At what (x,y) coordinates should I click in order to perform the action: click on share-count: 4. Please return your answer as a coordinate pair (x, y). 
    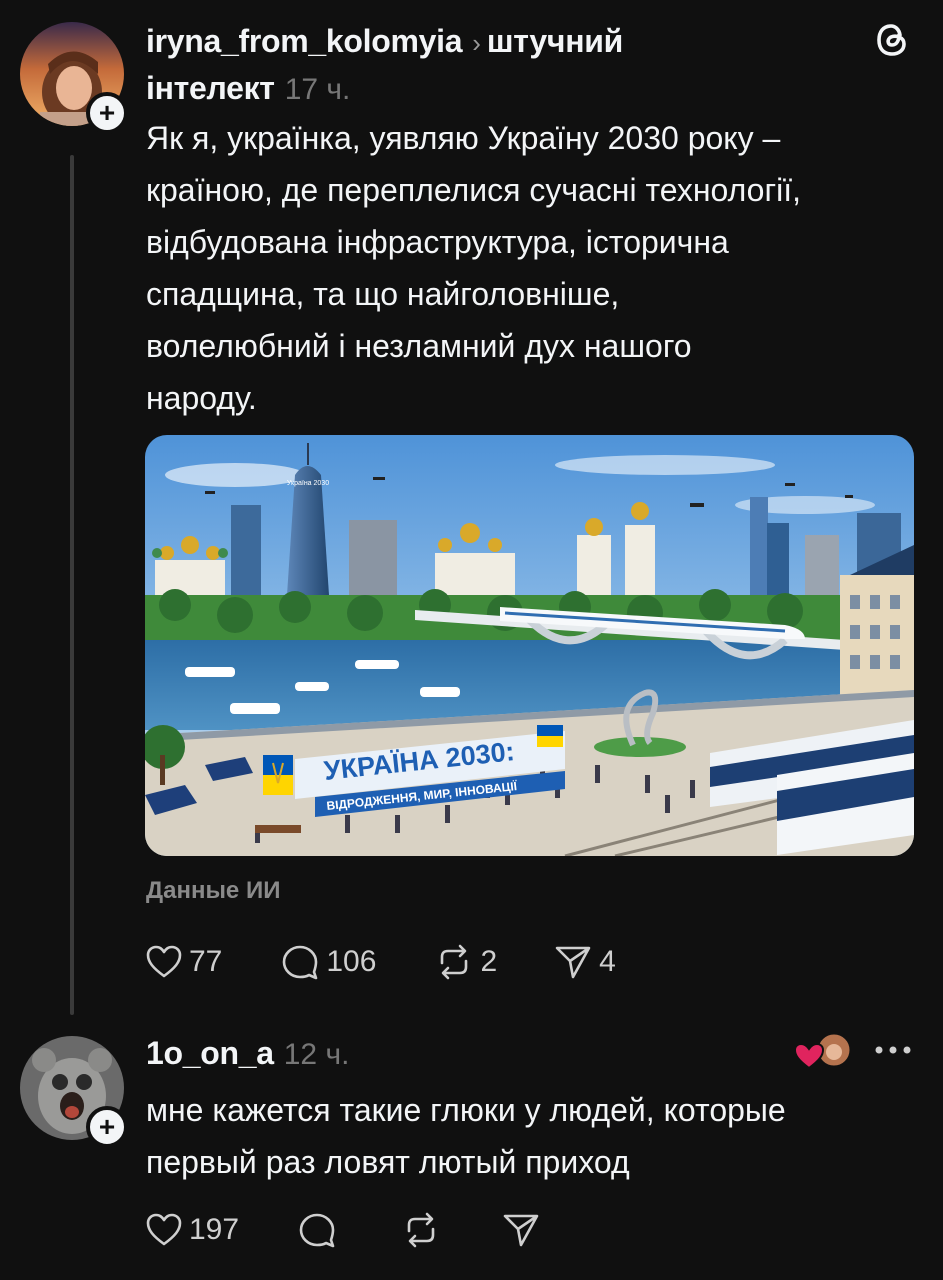
    Looking at the image, I should click on (607, 961).